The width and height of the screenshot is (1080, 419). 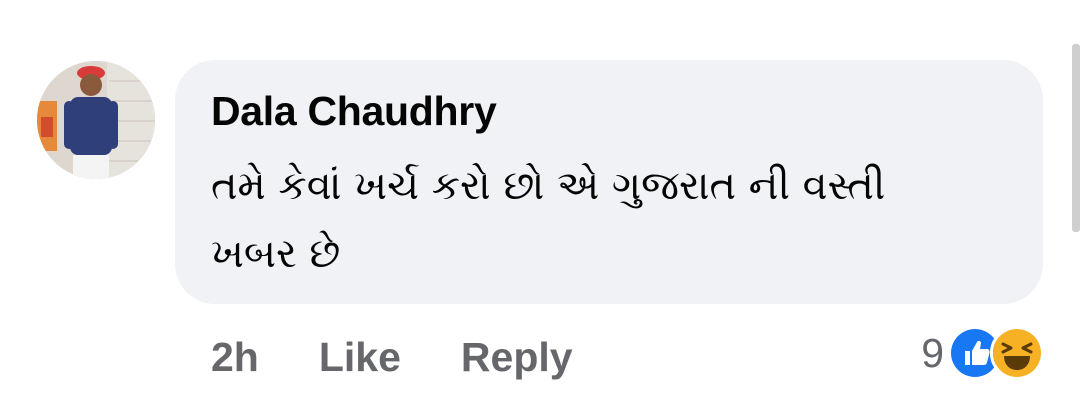 I want to click on avatar, so click(x=96, y=120).